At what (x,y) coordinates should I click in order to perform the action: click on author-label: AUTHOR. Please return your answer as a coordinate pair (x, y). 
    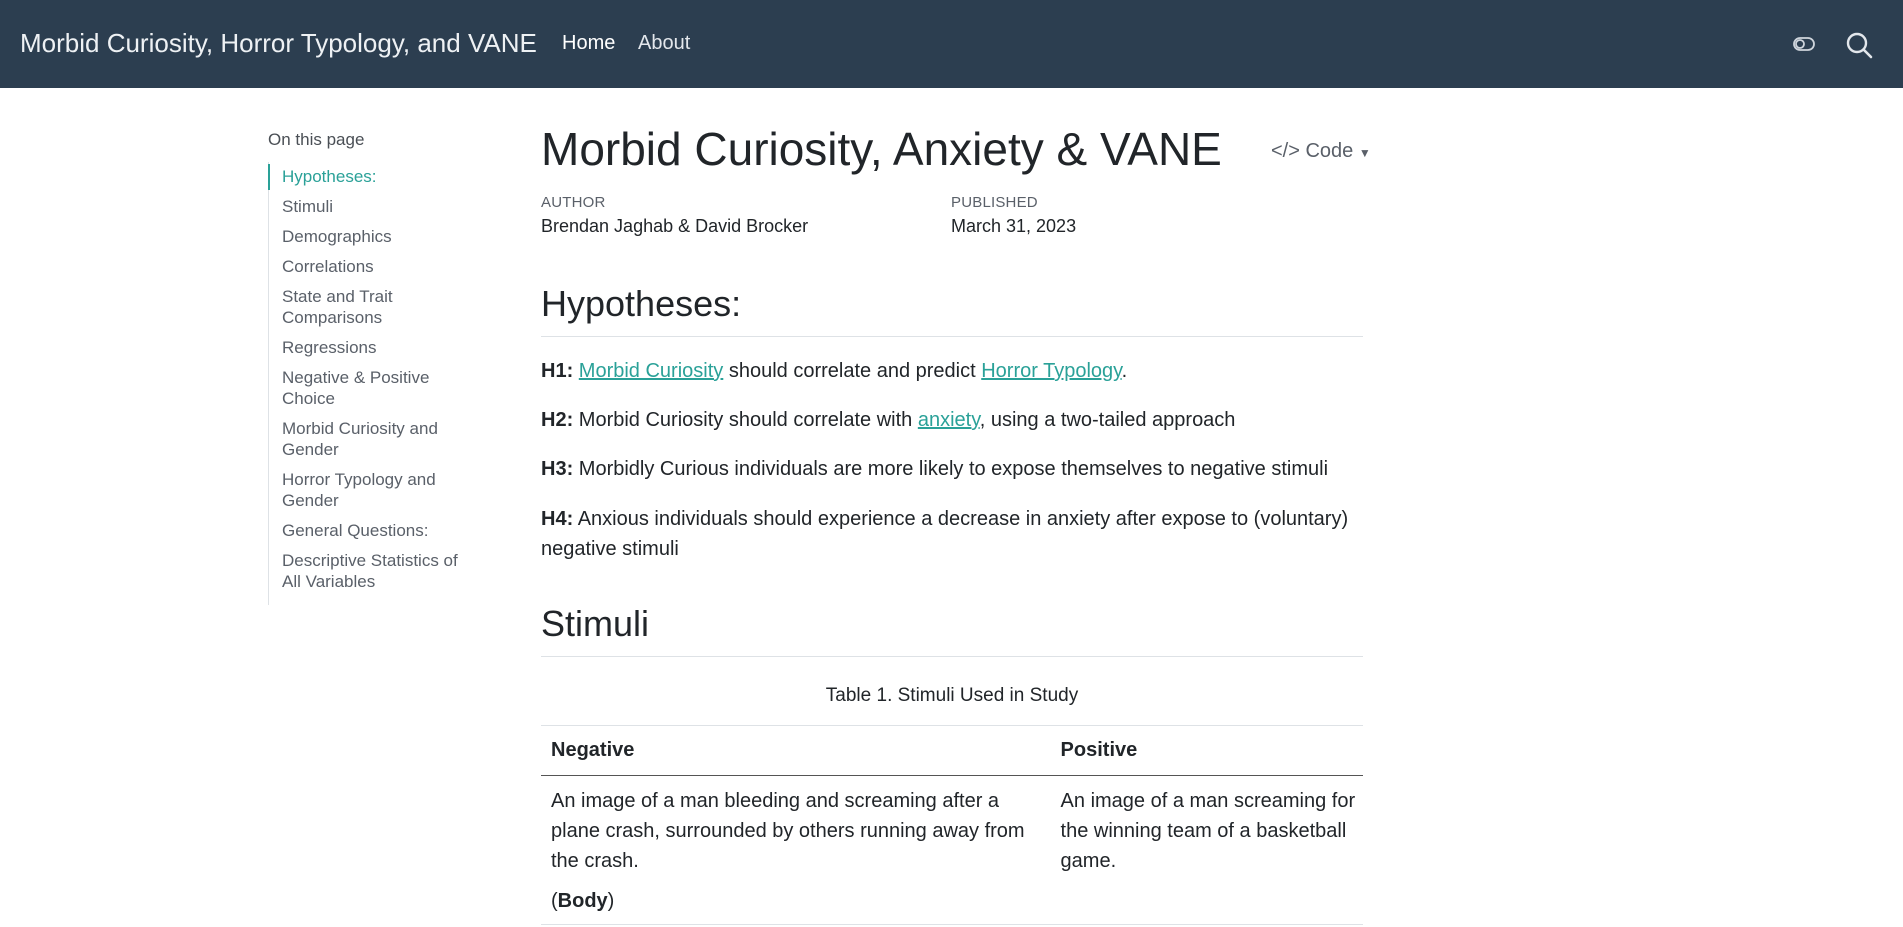
    Looking at the image, I should click on (573, 202).